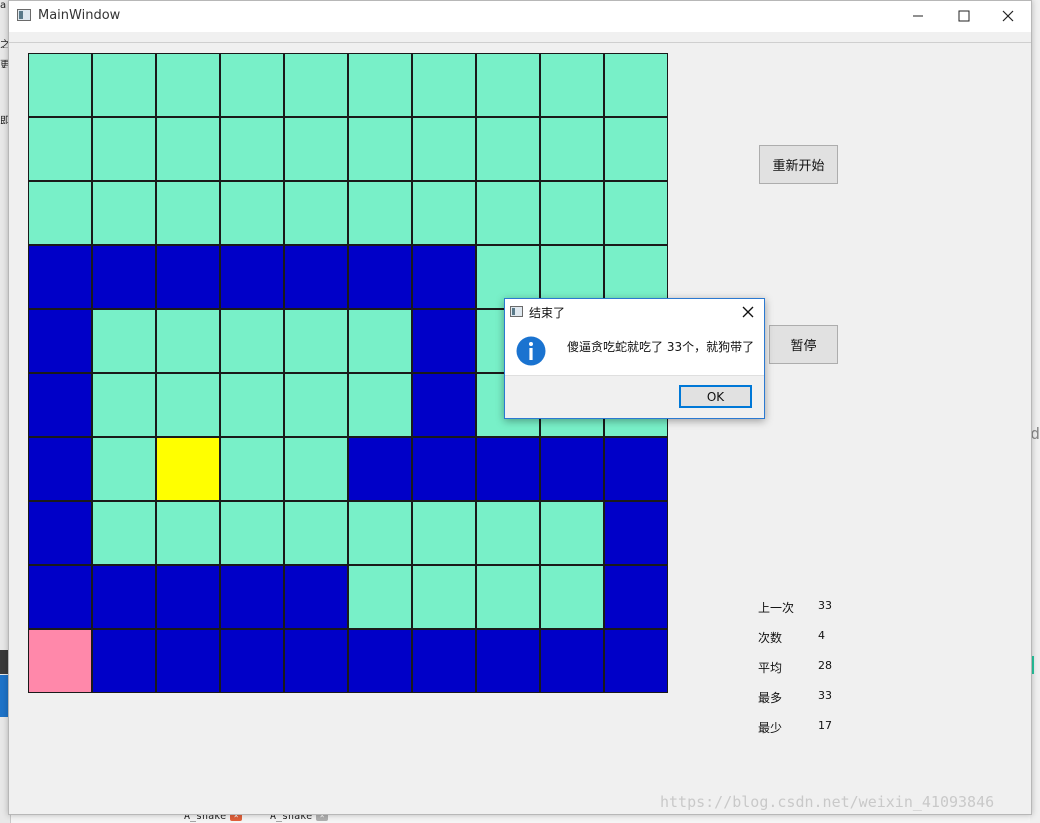 The height and width of the screenshot is (823, 1040). Describe the element at coordinates (770, 728) in the screenshot. I see `stat-label: 最少` at that location.